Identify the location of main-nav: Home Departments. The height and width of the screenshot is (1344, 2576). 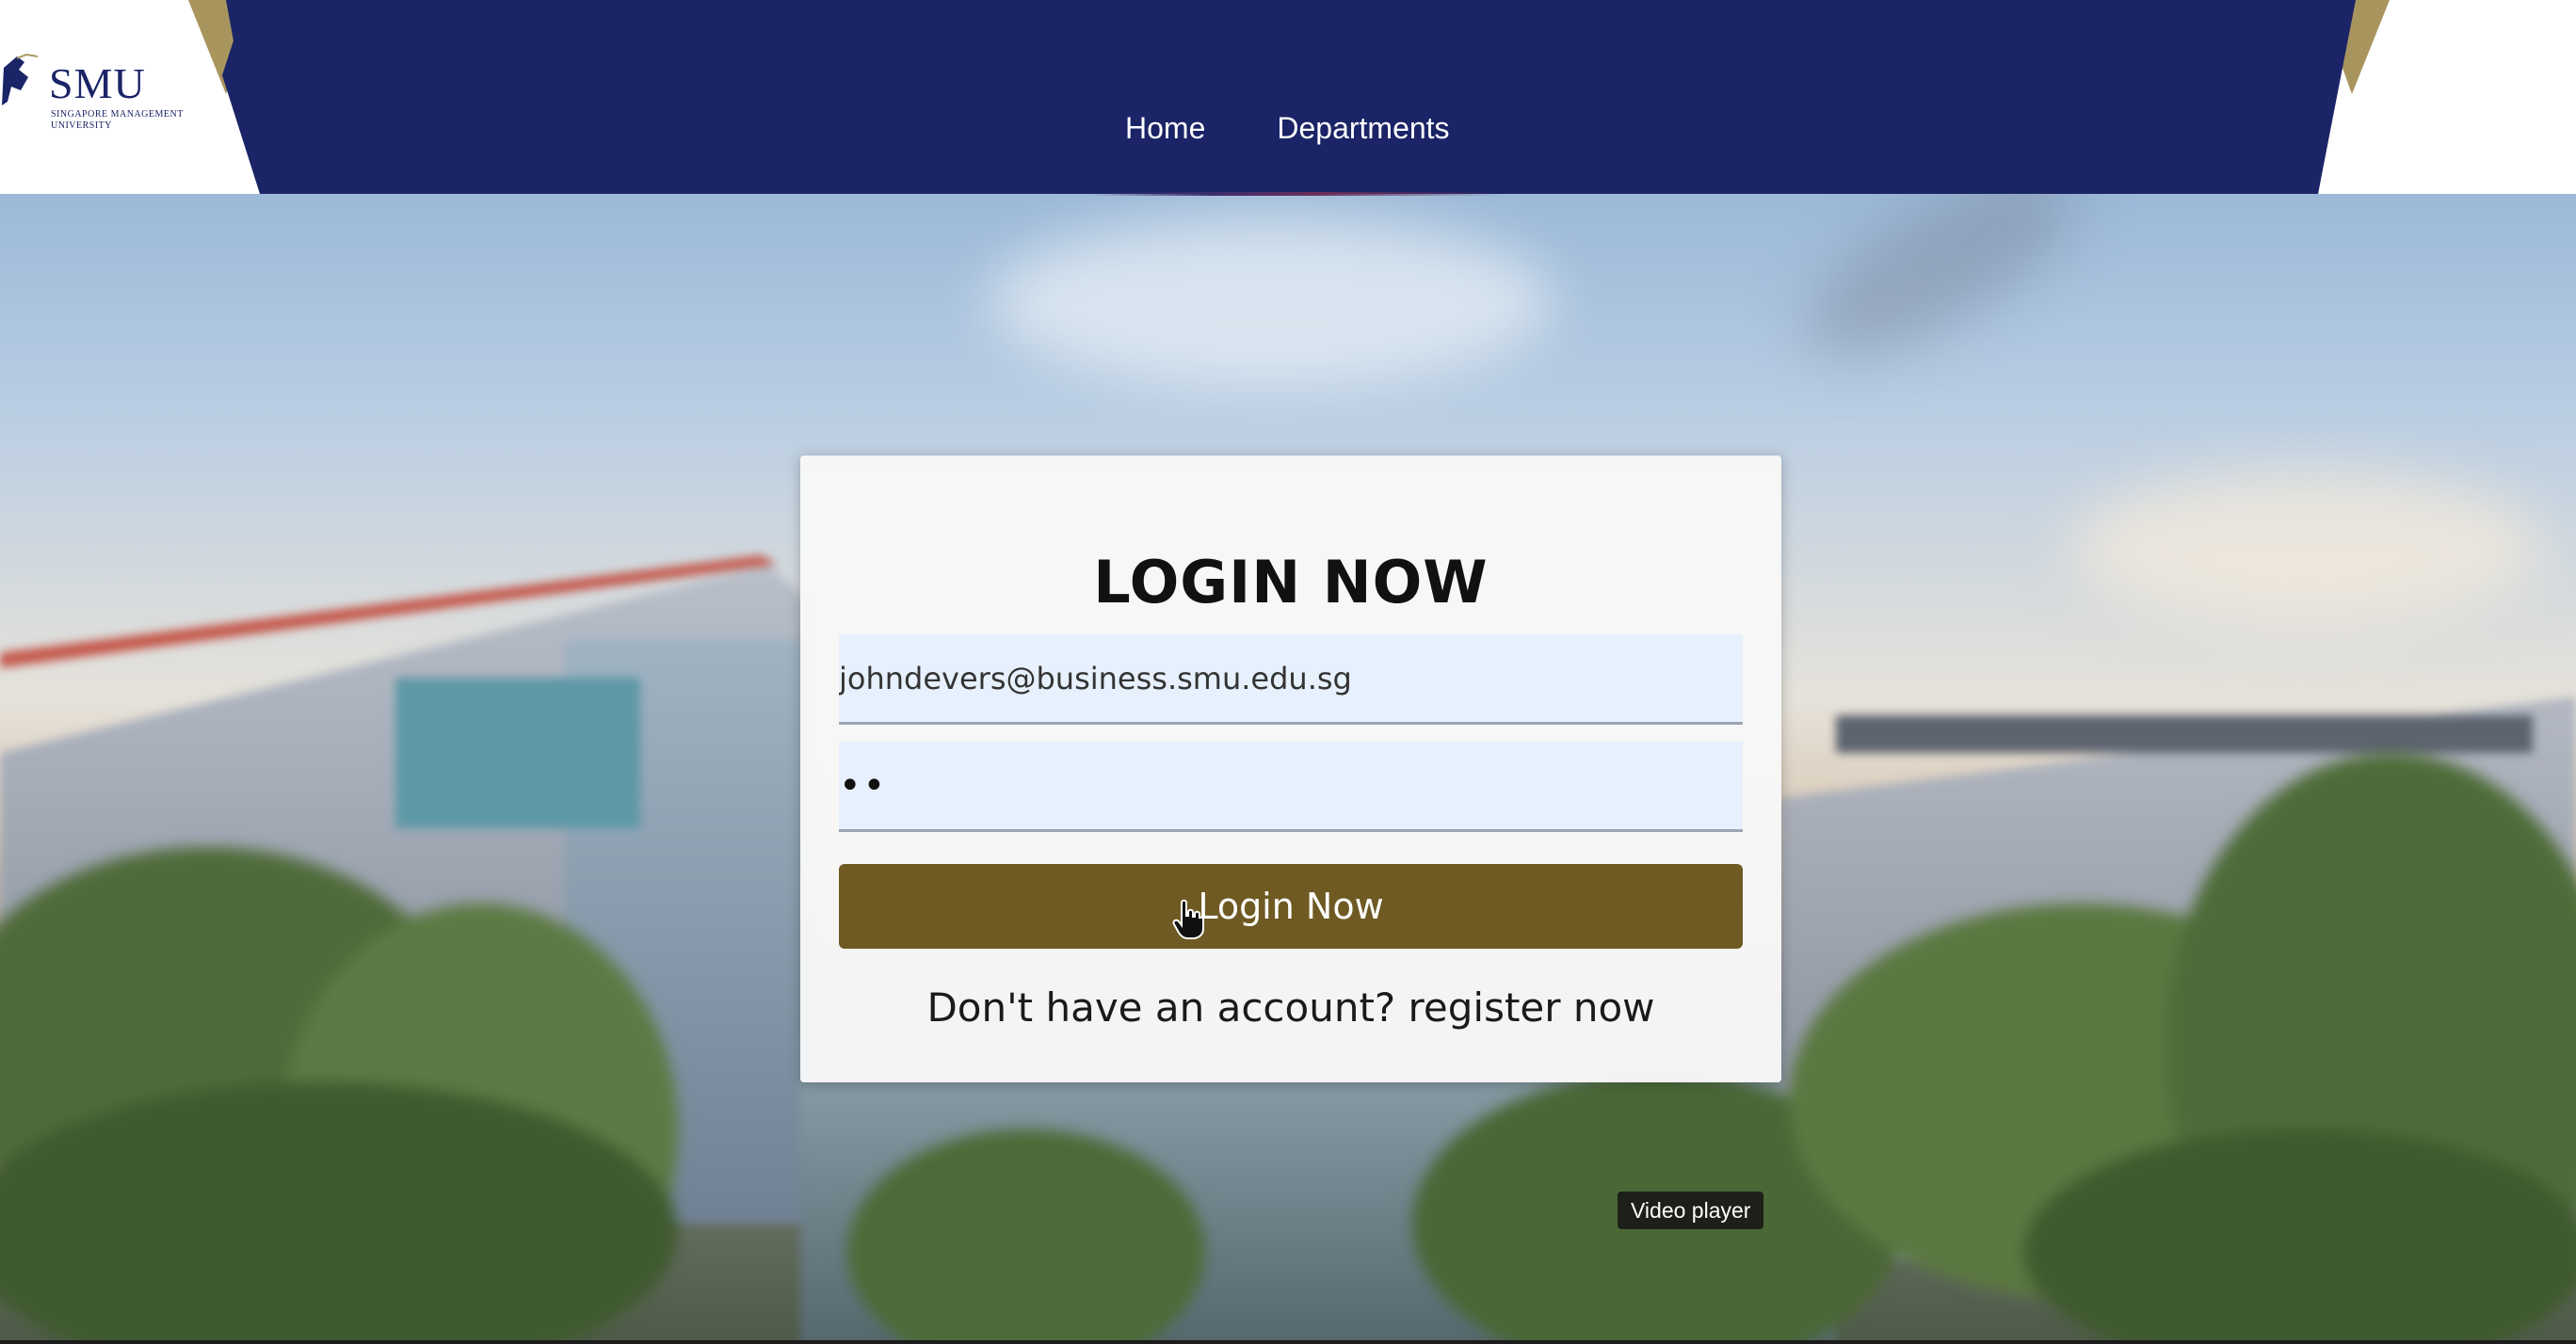
(1287, 131).